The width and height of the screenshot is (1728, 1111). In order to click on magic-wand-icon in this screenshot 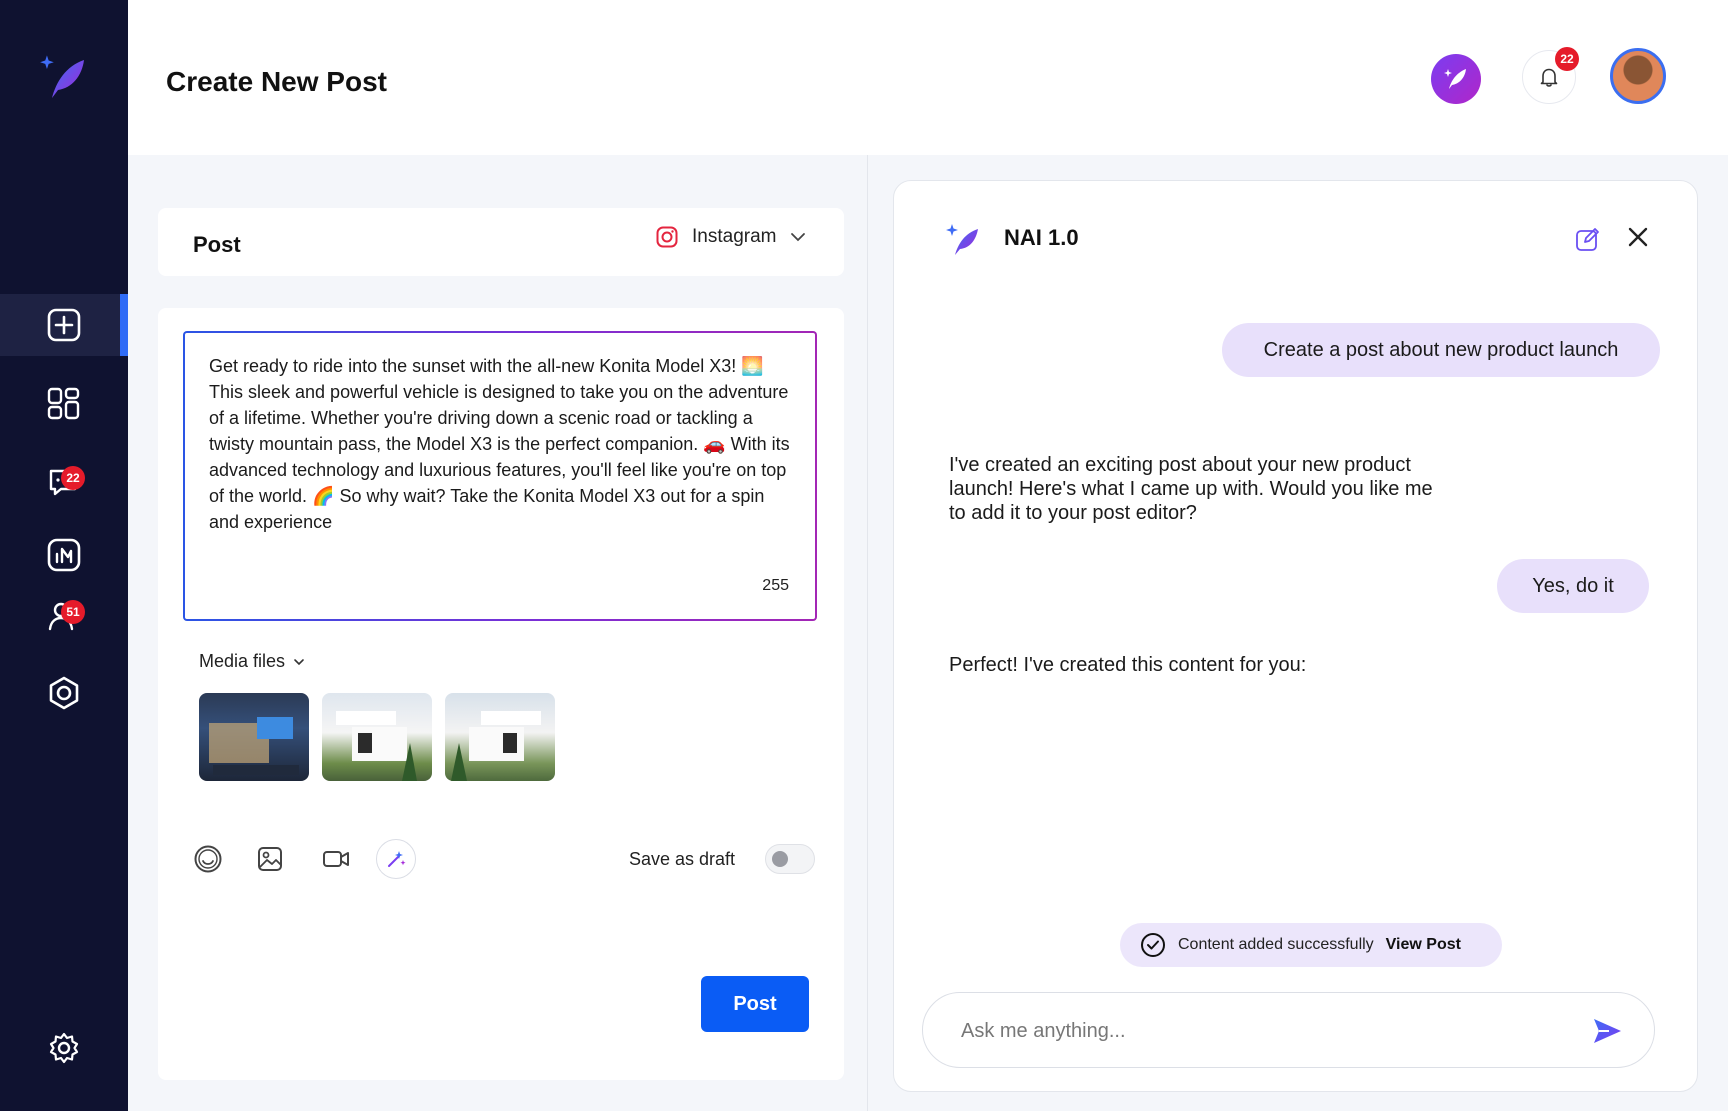, I will do `click(397, 859)`.